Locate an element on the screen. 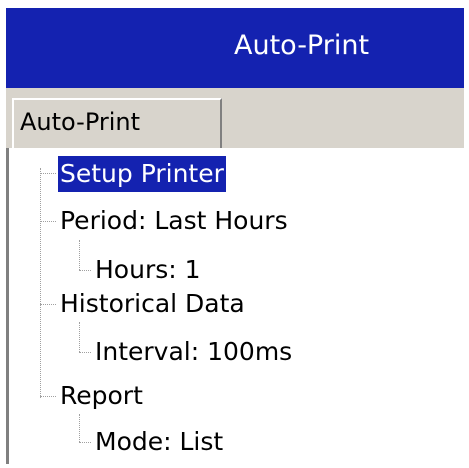 This screenshot has height=468, width=469. tree-item-setup-printer: Setup Printer is located at coordinates (142, 174).